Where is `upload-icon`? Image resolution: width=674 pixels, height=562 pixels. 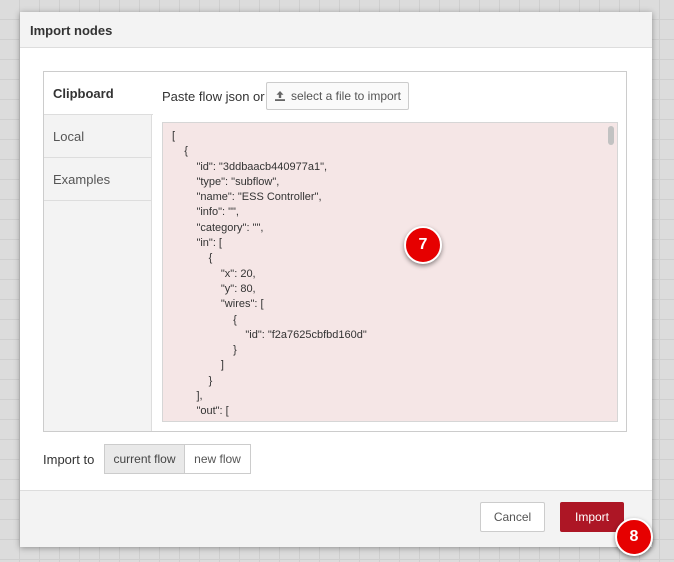 upload-icon is located at coordinates (280, 96).